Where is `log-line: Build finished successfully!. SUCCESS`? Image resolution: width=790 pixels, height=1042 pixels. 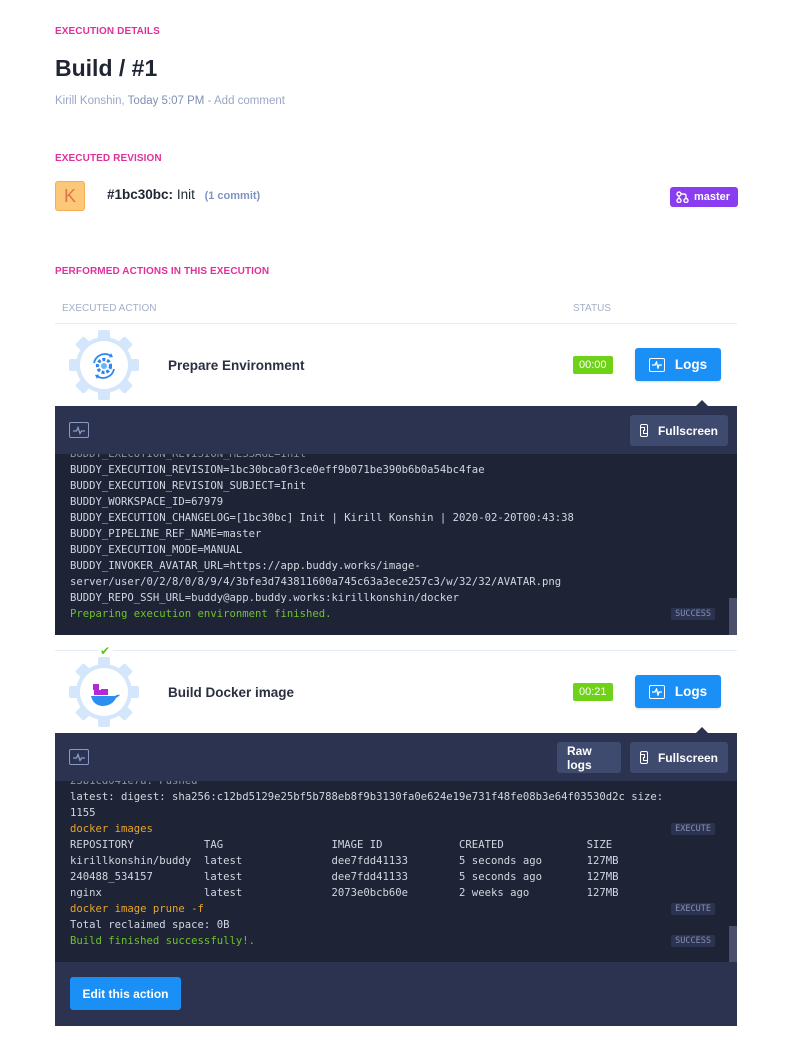 log-line: Build finished successfully!. SUCCESS is located at coordinates (403, 941).